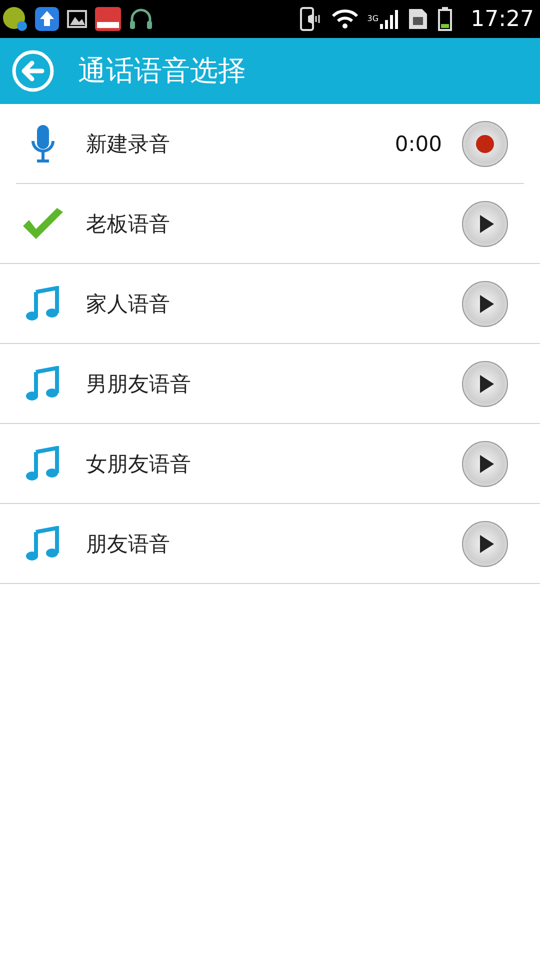  Describe the element at coordinates (77, 19) in the screenshot. I see `image-icon` at that location.